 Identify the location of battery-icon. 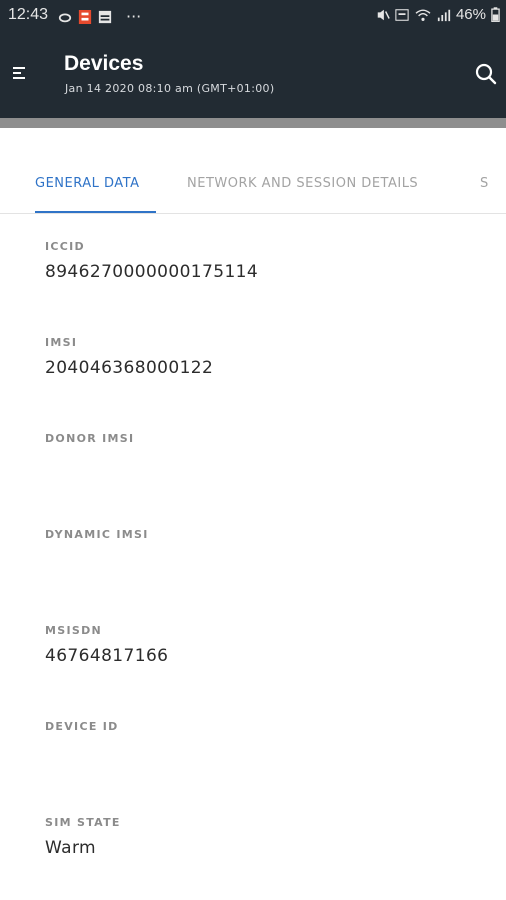
(495, 14).